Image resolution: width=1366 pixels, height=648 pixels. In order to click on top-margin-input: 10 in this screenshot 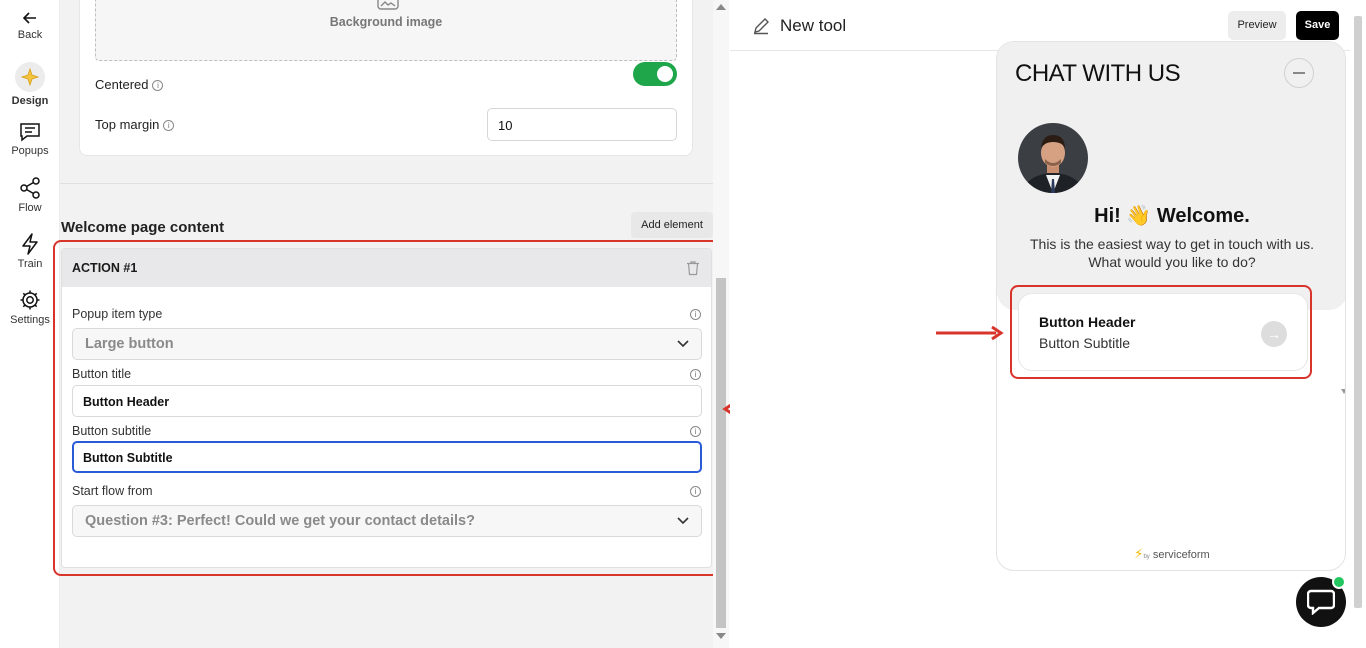, I will do `click(582, 124)`.